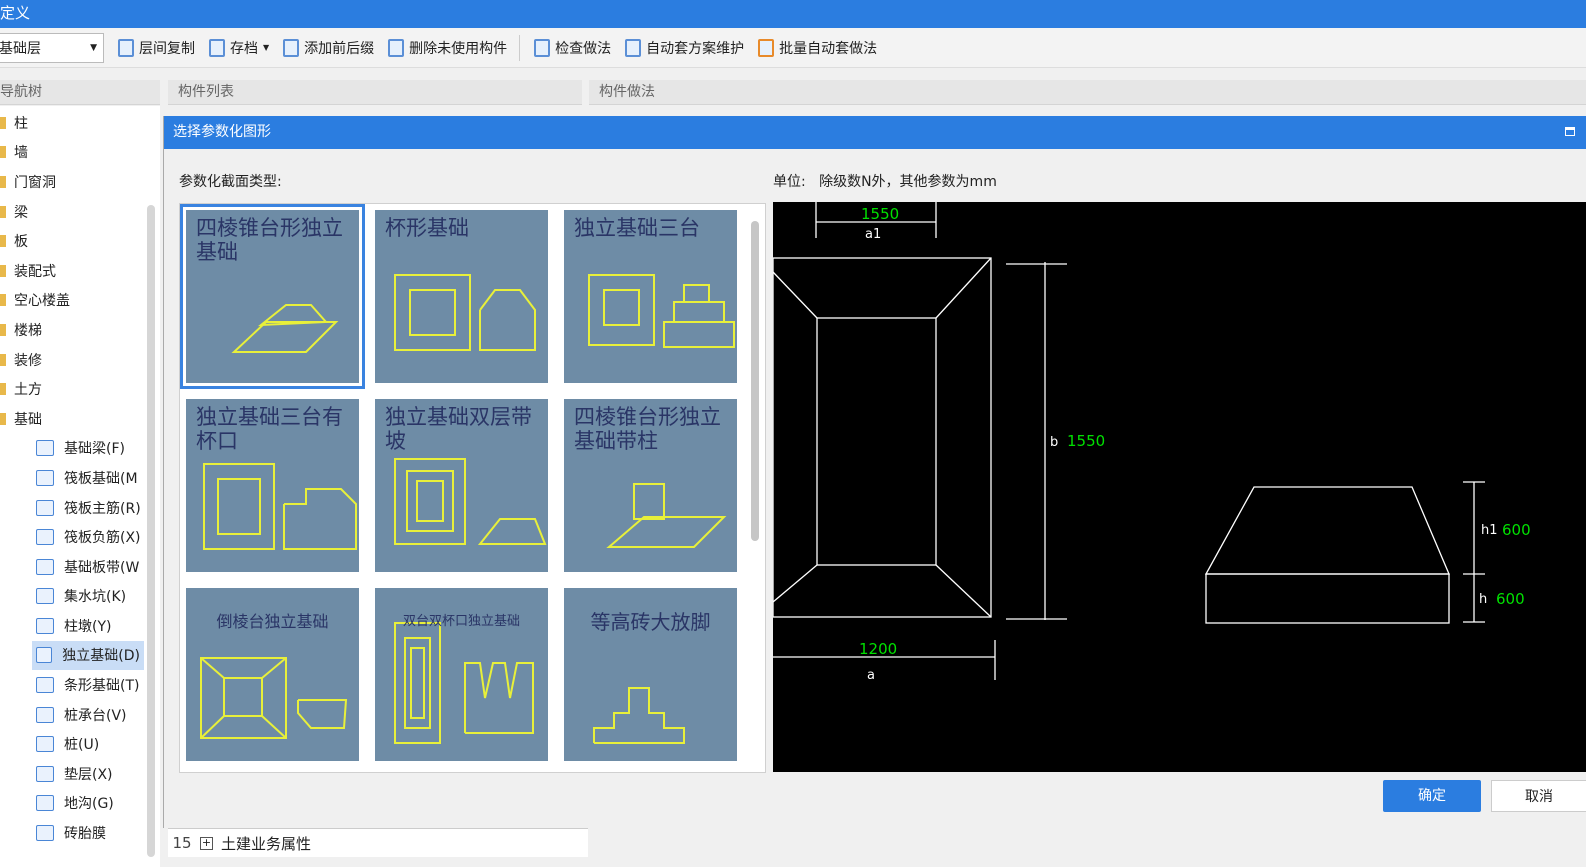 The image size is (1586, 867). I want to click on tree-folder: 装修, so click(80, 360).